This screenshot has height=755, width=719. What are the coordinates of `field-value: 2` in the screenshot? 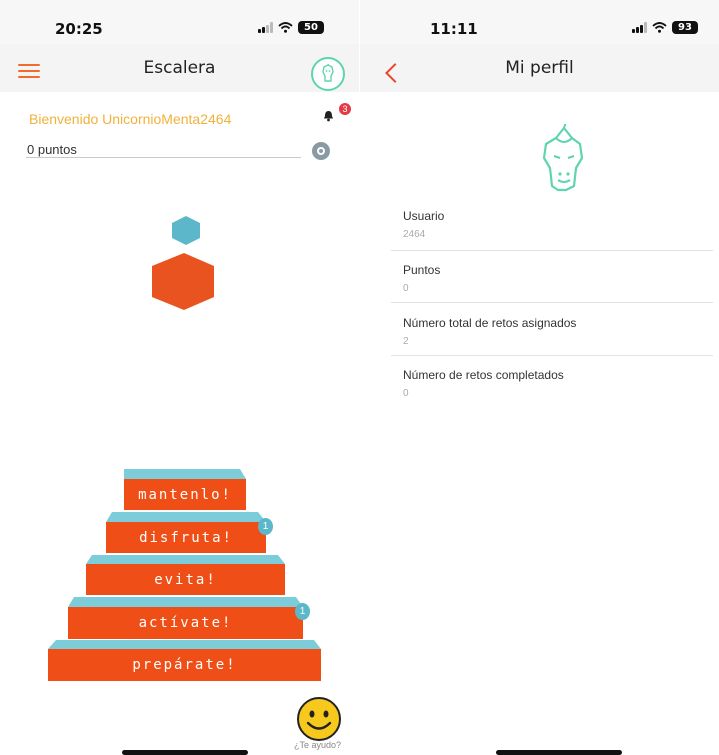 It's located at (406, 341).